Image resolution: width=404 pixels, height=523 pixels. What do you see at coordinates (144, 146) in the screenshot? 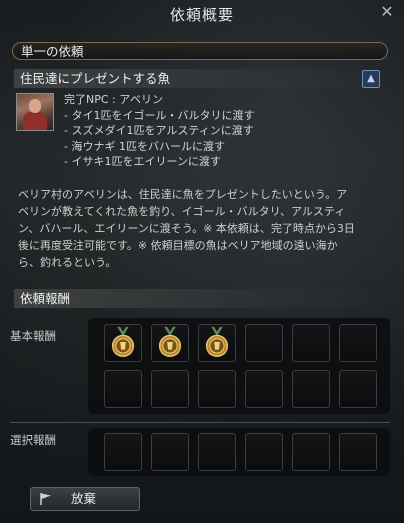
I see `objective-item: - 海ウナギ 1匹をバハールに渡す` at bounding box center [144, 146].